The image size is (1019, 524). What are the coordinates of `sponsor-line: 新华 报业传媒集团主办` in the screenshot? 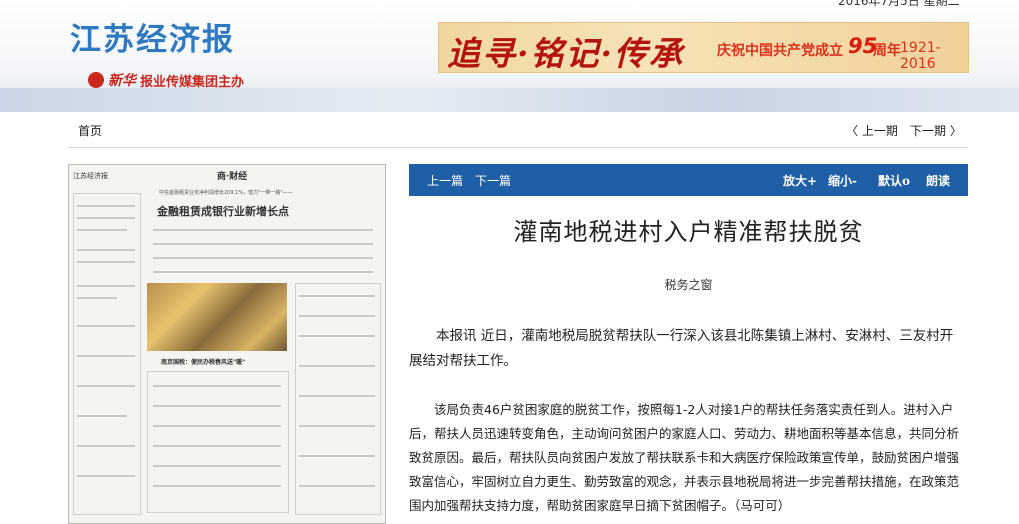 It's located at (166, 80).